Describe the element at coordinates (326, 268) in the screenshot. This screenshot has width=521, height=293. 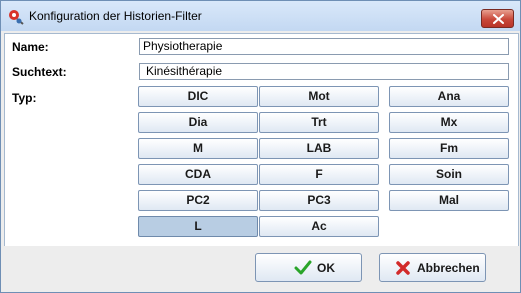
I see `ok-label: OK` at that location.